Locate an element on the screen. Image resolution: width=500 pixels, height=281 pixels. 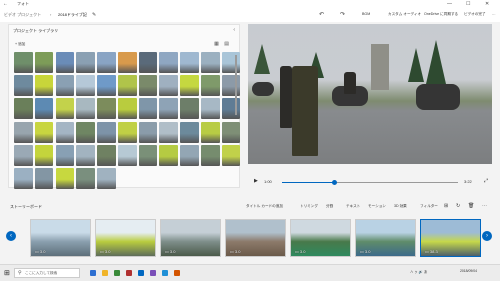
onedrive-sync-button: OneDrive に同期する is located at coordinates (441, 14).